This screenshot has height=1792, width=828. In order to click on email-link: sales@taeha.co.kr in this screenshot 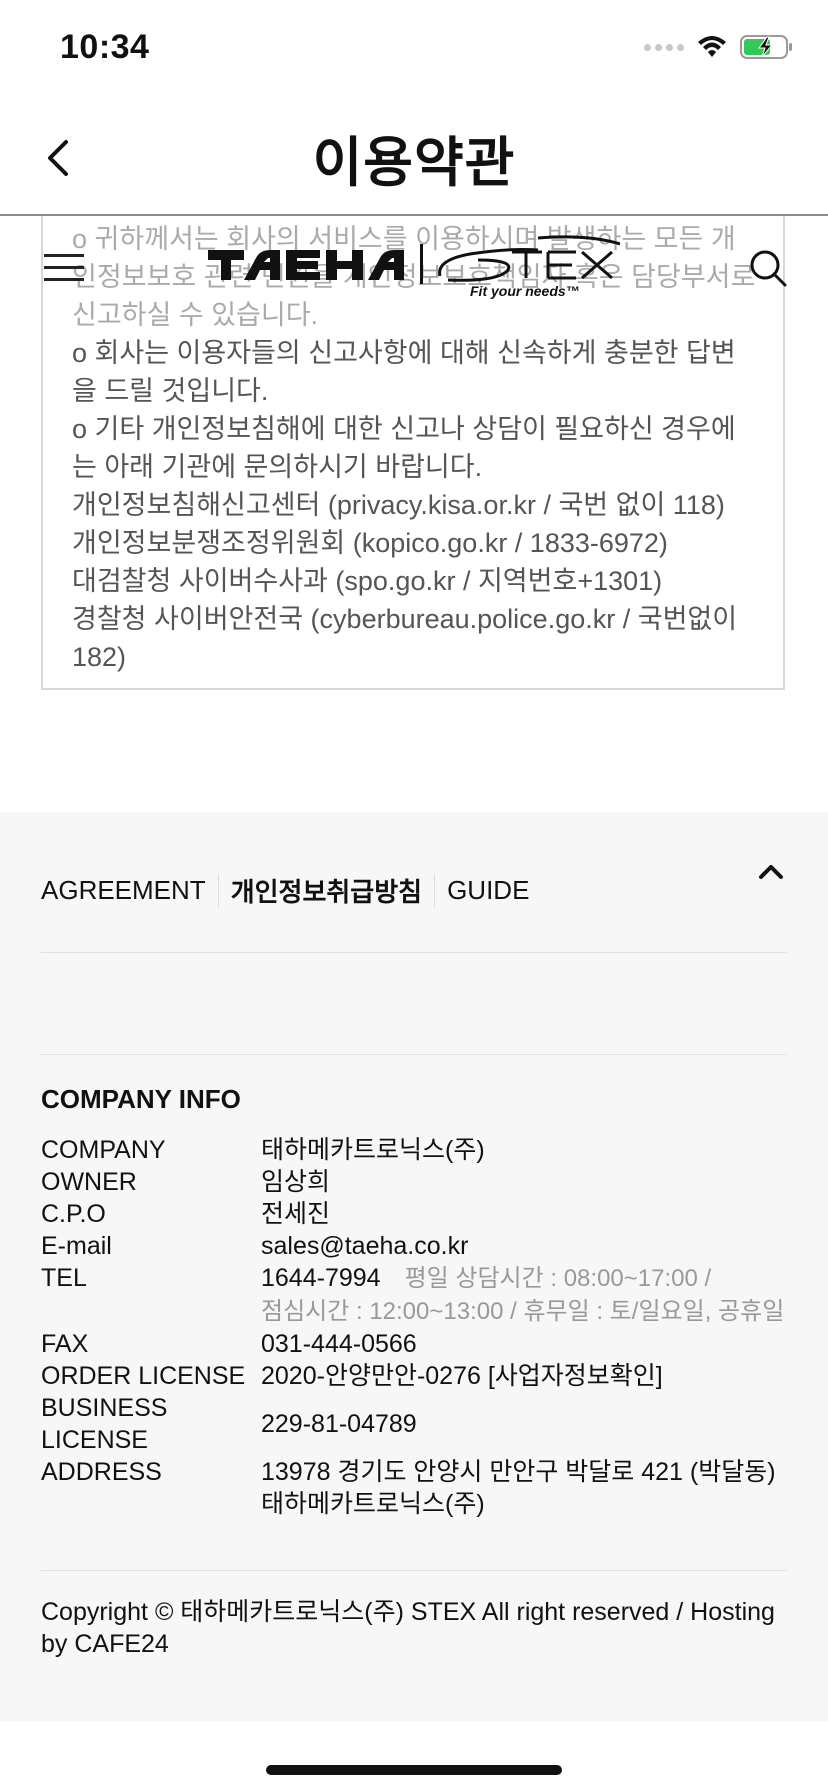, I will do `click(526, 1246)`.